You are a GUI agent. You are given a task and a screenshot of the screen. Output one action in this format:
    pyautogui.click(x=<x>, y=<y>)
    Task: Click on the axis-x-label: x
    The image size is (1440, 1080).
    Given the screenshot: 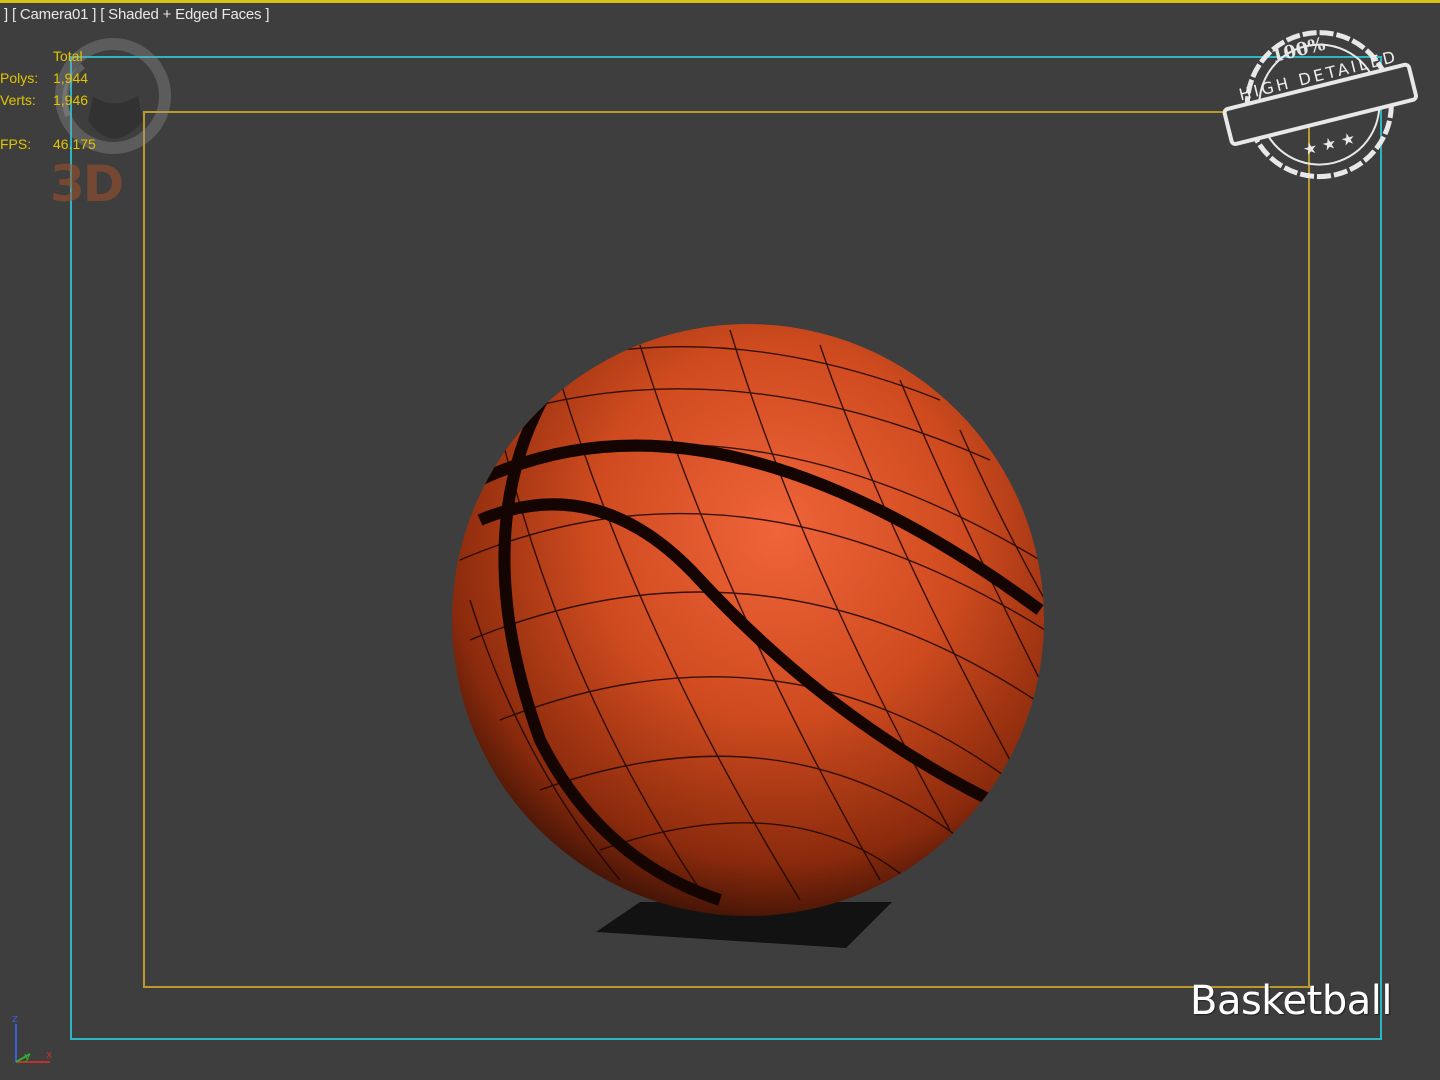 What is the action you would take?
    pyautogui.click(x=49, y=1054)
    